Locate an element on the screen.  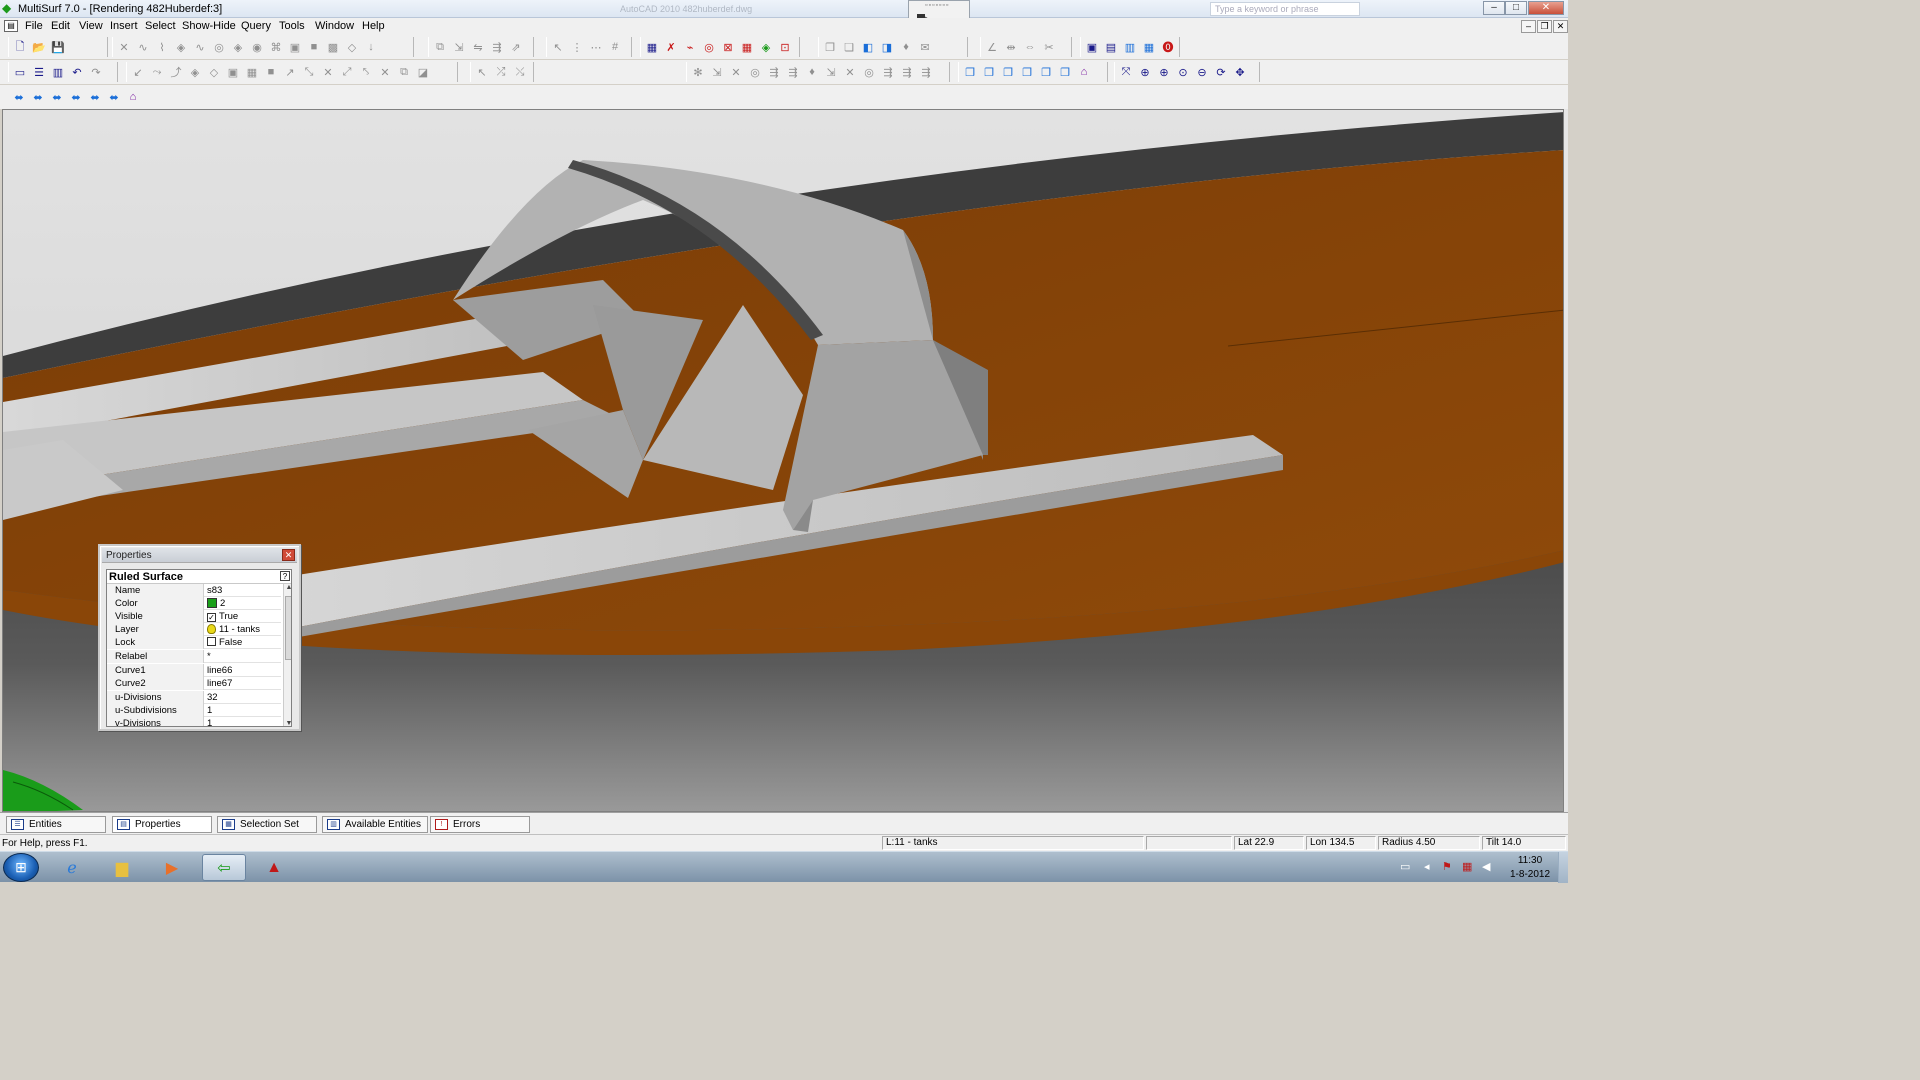
help-icon: ? is located at coordinates (285, 576).